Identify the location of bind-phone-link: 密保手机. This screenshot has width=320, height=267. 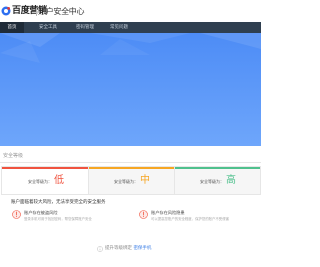
(142, 248).